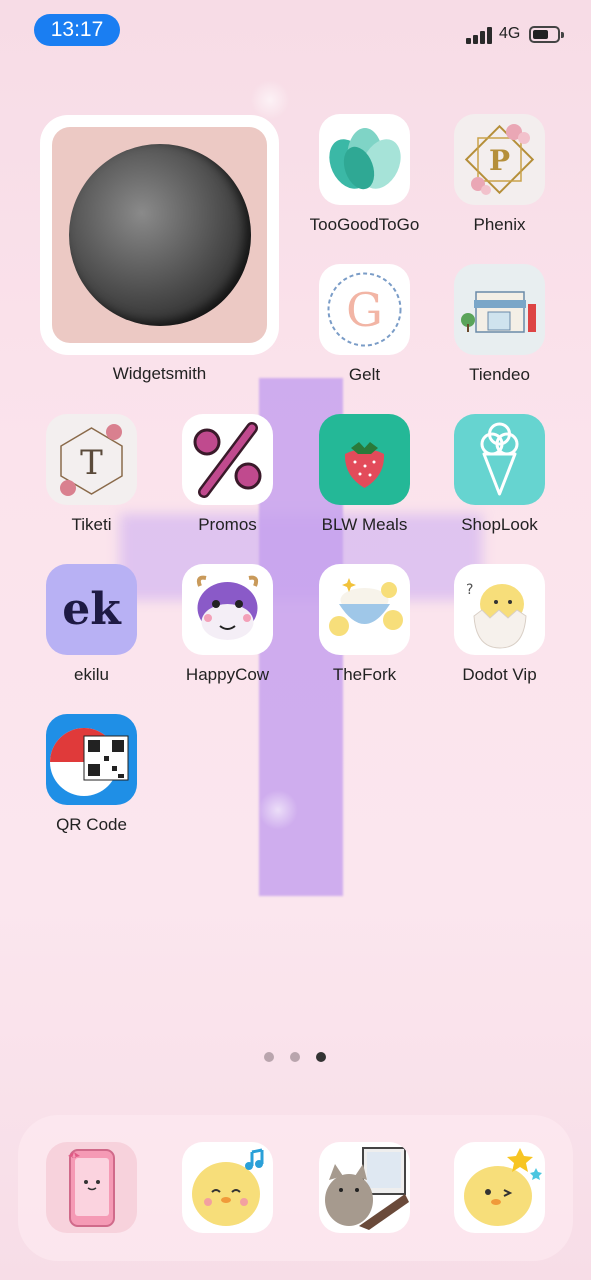 The image size is (591, 1280). Describe the element at coordinates (364, 524) in the screenshot. I see `app-label: BLW Meals` at that location.